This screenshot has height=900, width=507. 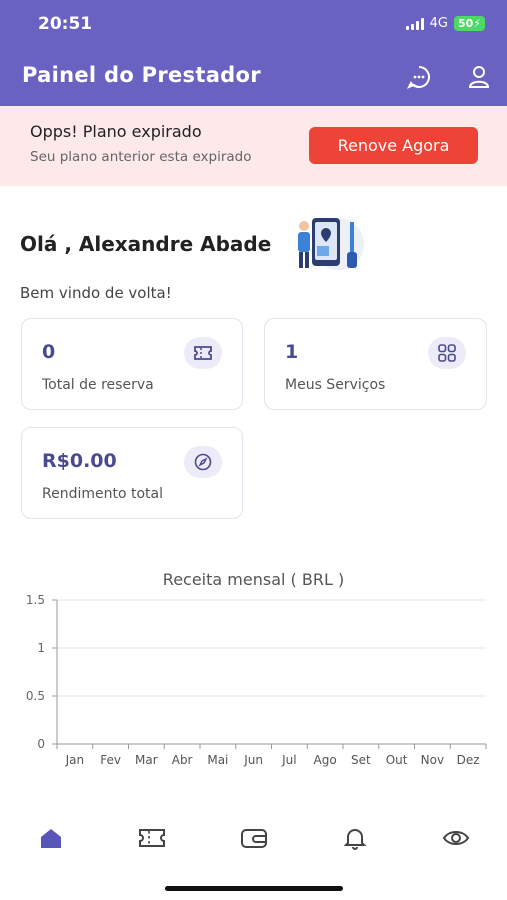 What do you see at coordinates (465, 23) in the screenshot?
I see `battery-level: 50` at bounding box center [465, 23].